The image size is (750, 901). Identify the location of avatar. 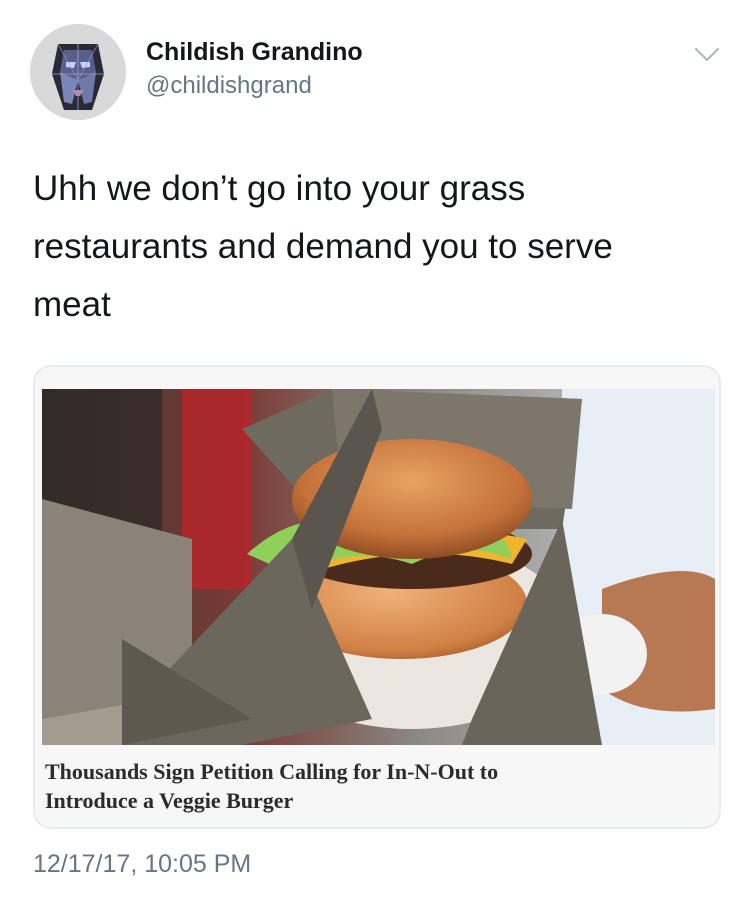
(78, 72).